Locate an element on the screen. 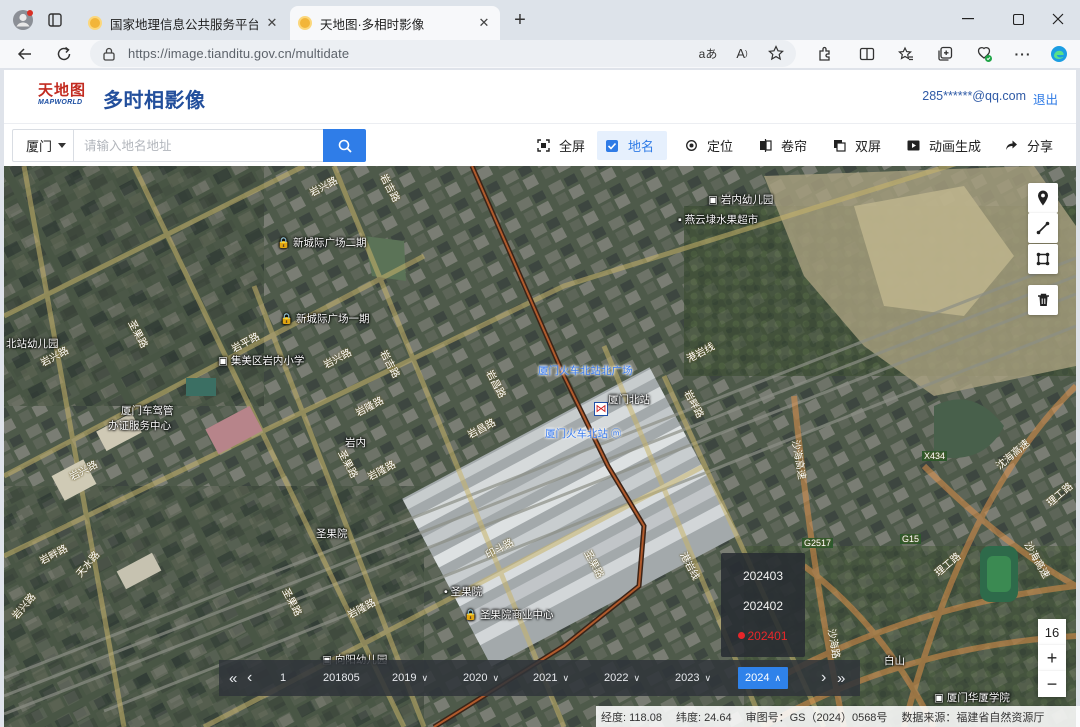 The width and height of the screenshot is (1080, 727). marker-tool-button is located at coordinates (1043, 198).